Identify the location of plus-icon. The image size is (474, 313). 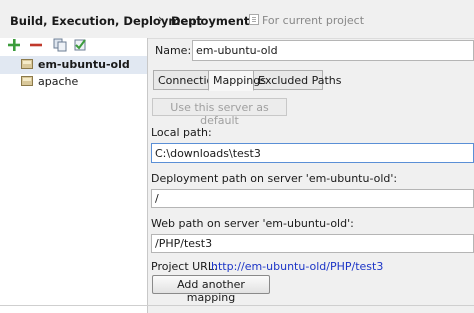
(14, 45).